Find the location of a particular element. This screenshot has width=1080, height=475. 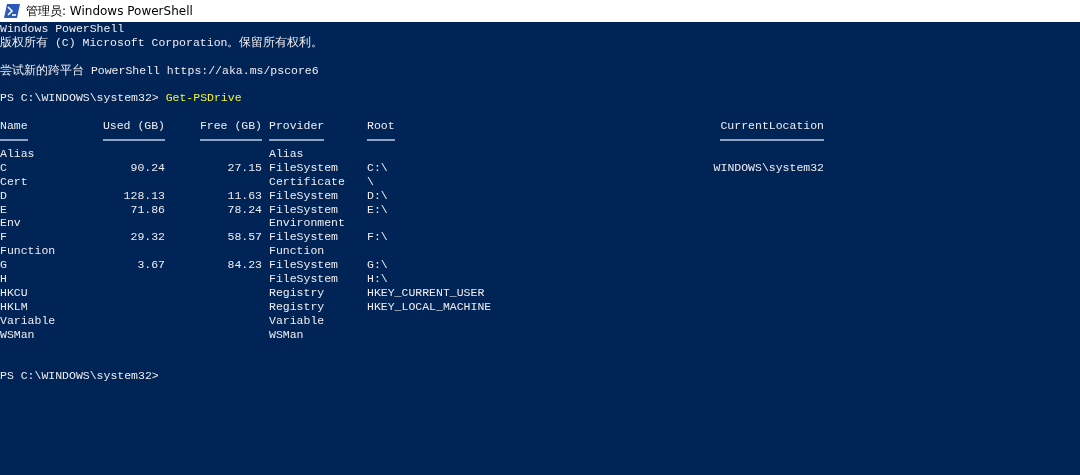

column-header: CurrentLocation is located at coordinates (772, 130).